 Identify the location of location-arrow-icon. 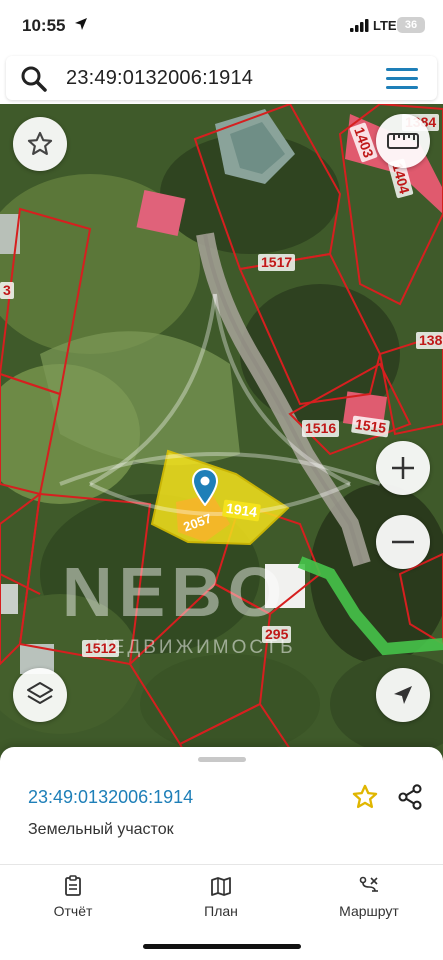
(81, 24).